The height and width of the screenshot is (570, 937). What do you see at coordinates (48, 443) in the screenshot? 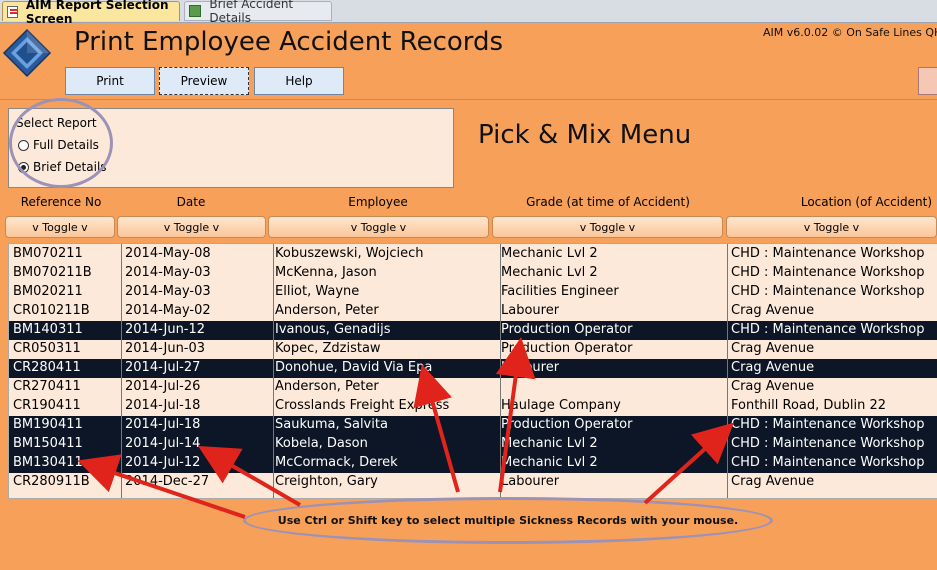
I see `cell-reference: BM150411` at bounding box center [48, 443].